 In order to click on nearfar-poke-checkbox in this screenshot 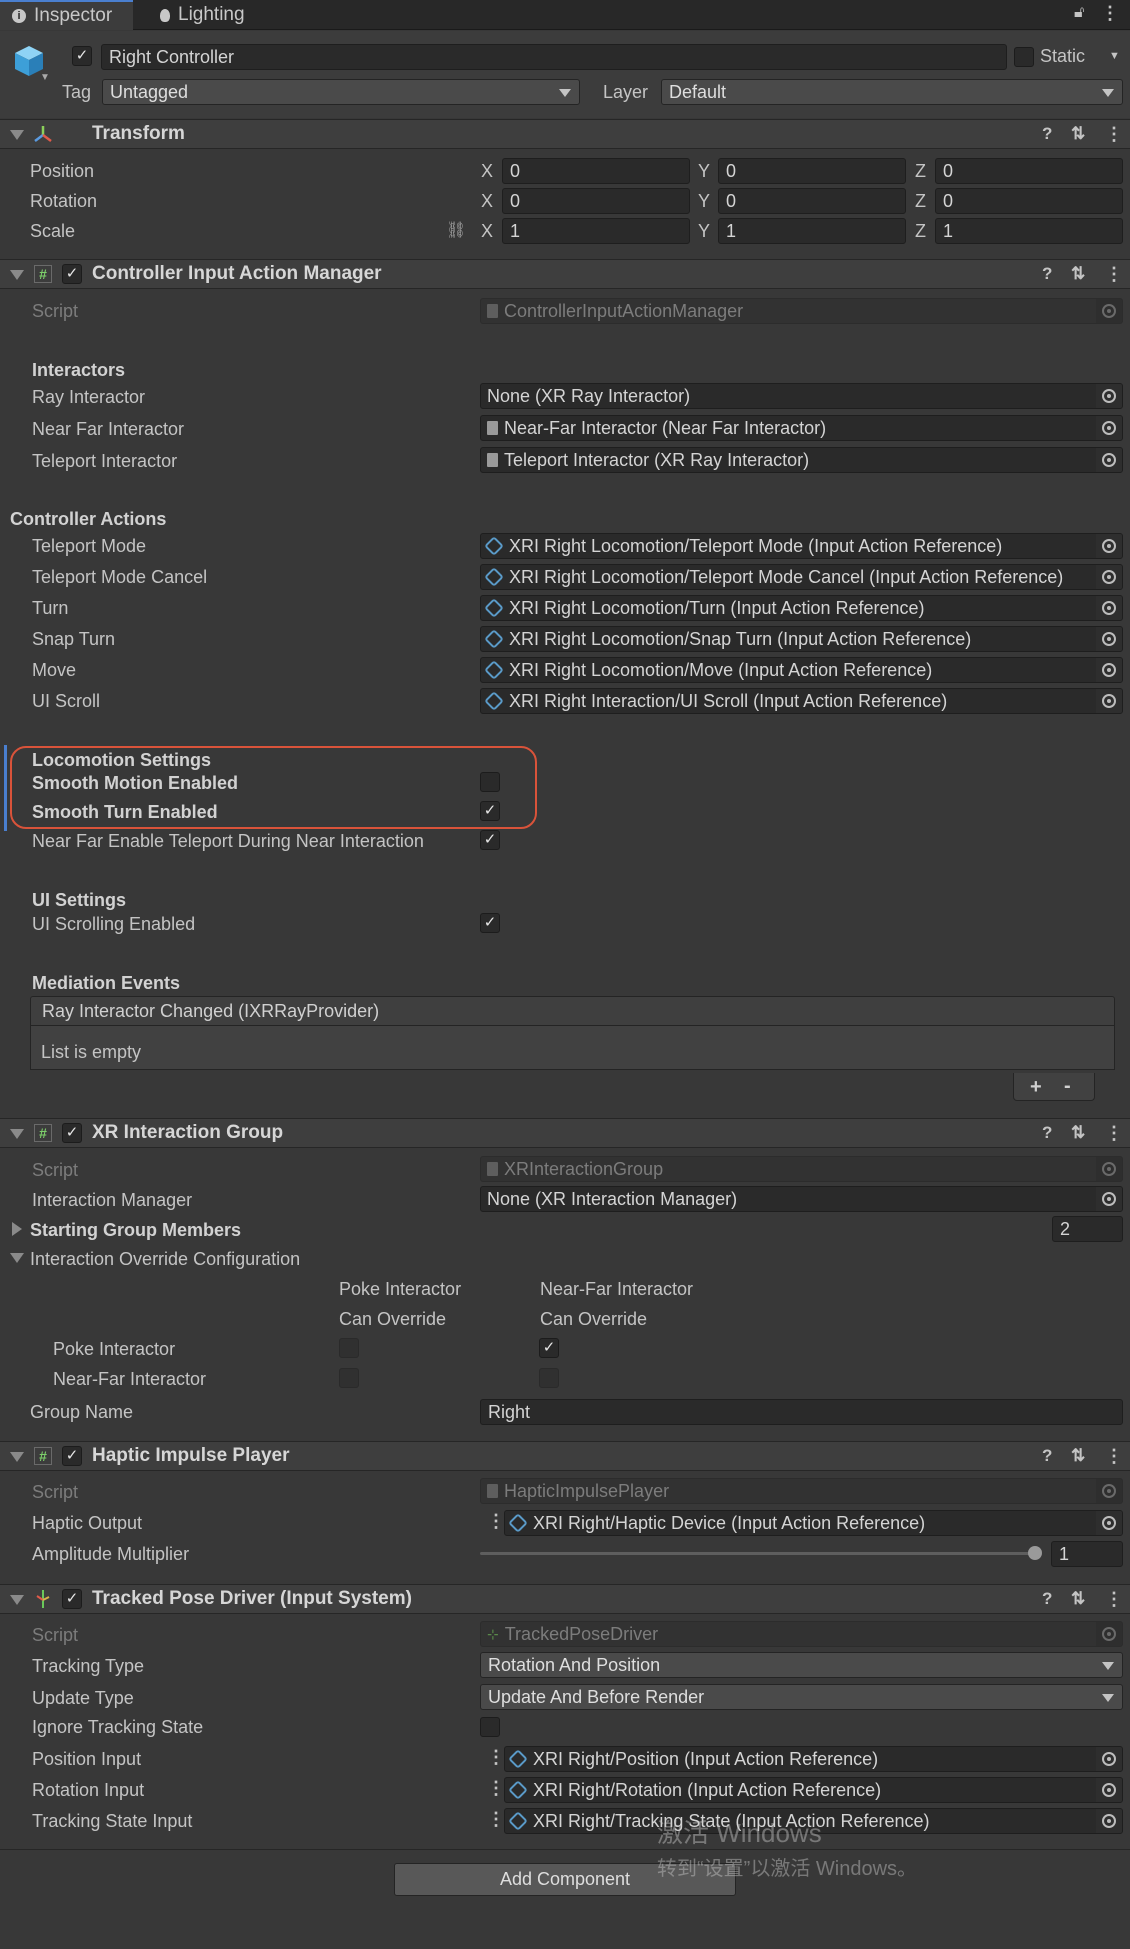, I will do `click(349, 1378)`.